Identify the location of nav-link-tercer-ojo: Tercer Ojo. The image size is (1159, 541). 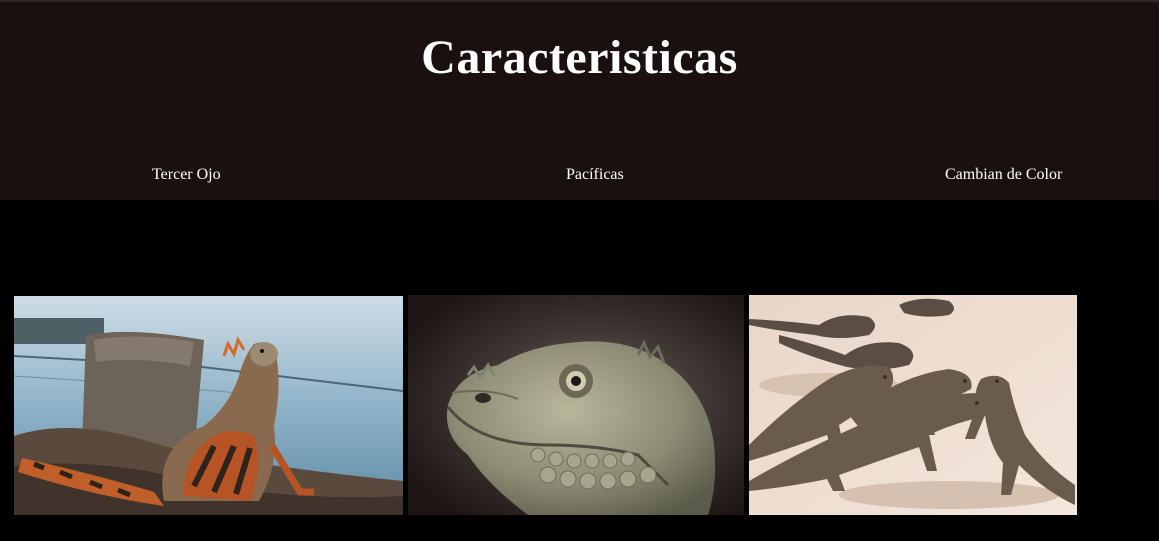
(186, 175).